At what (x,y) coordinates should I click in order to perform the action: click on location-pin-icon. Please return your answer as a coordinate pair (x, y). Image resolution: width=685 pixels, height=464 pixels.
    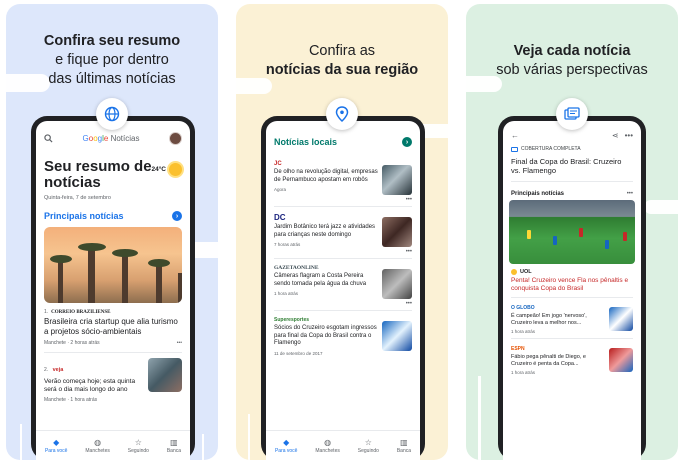
    Looking at the image, I should click on (342, 114).